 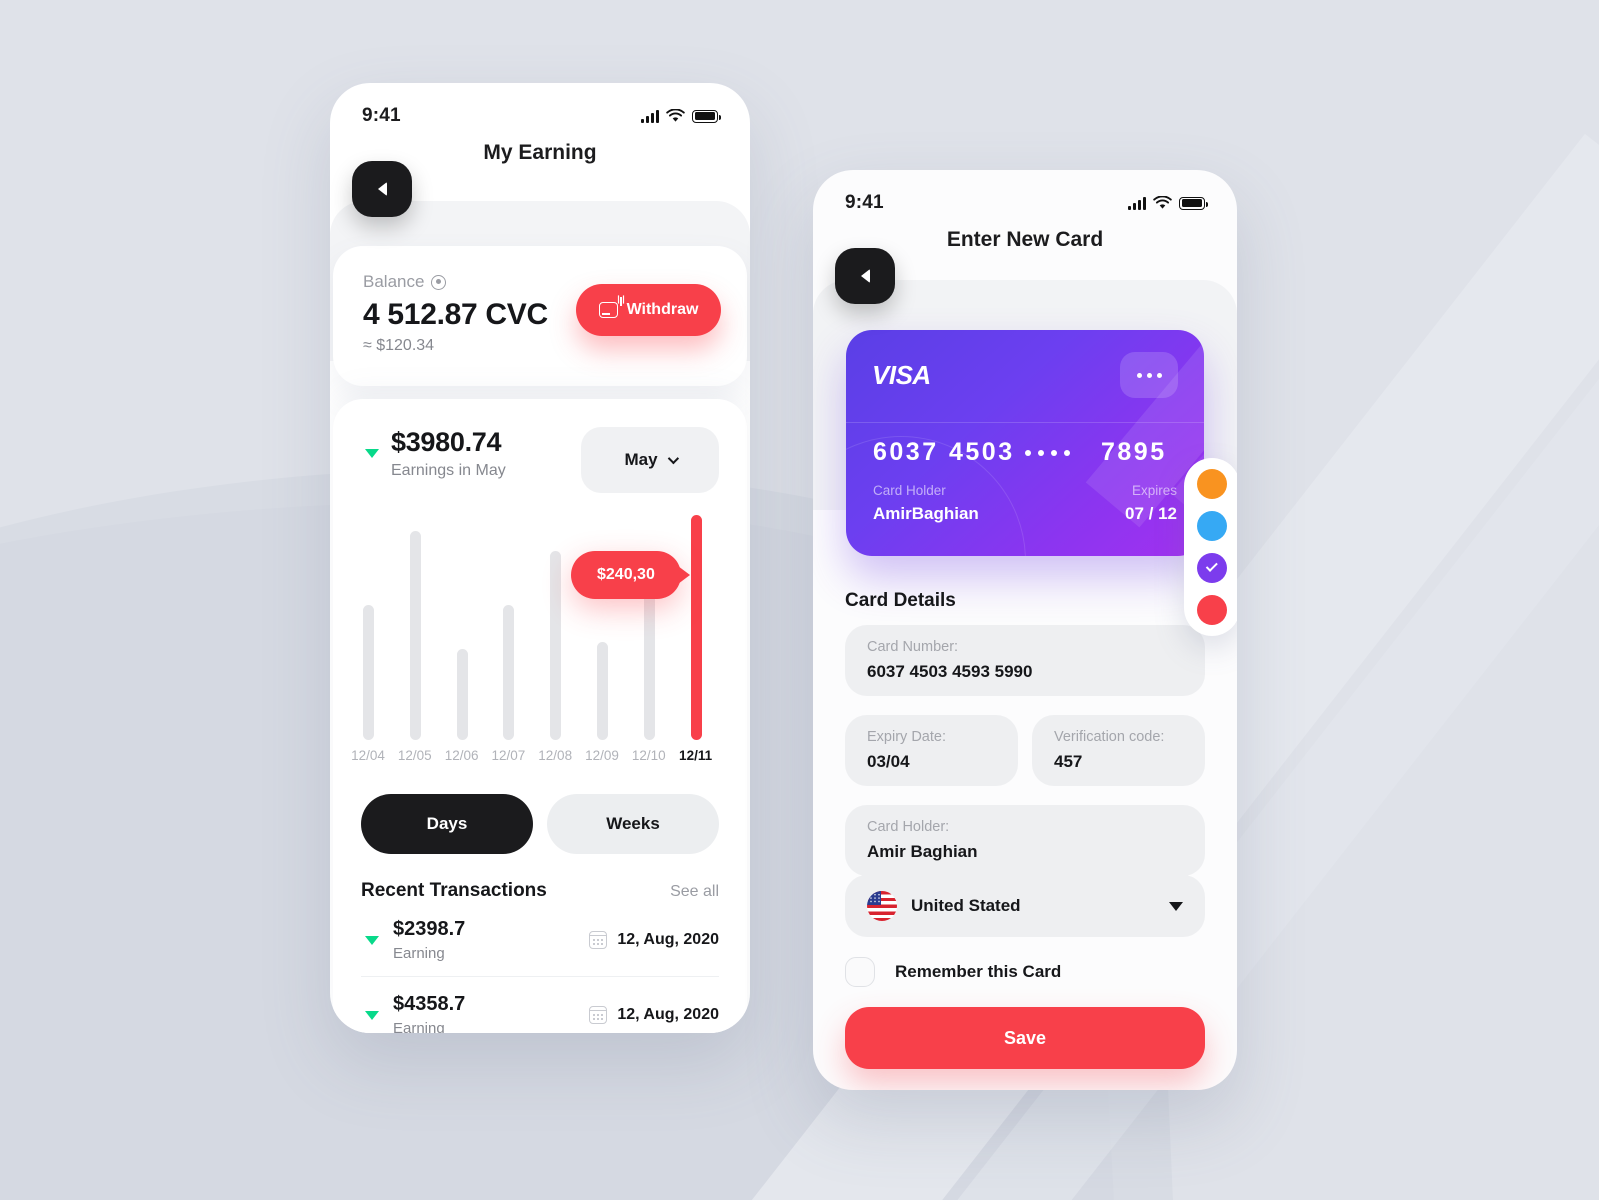 I want to click on card-details-title: Card Details, so click(x=900, y=600).